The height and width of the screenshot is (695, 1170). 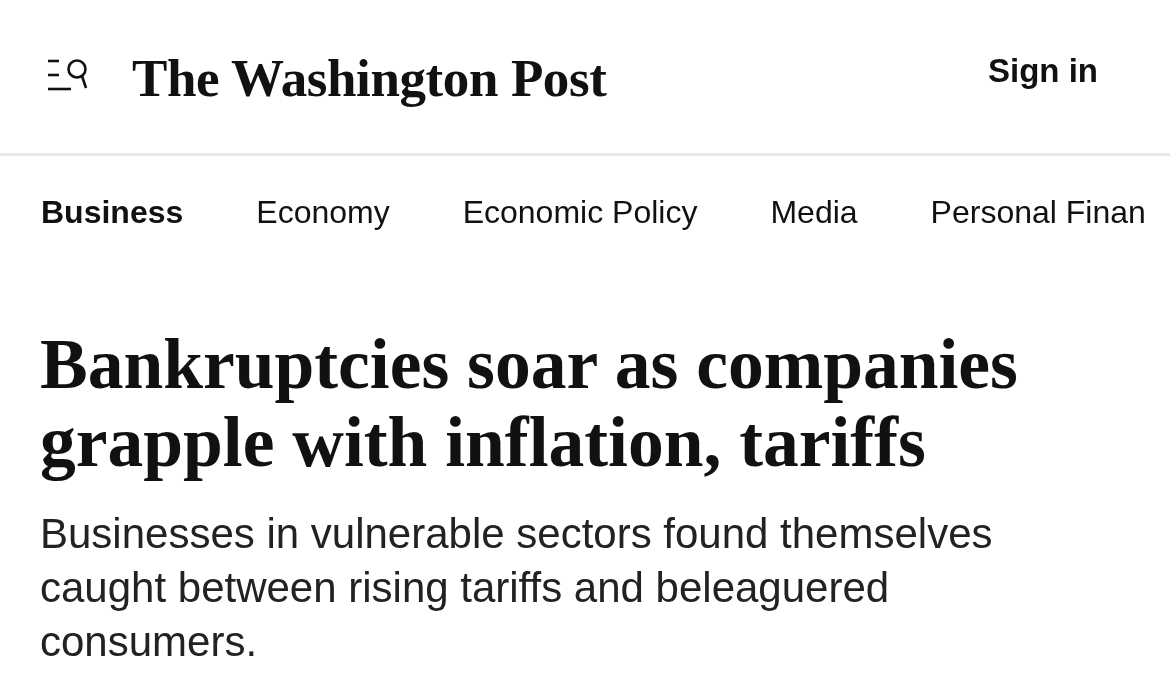 I want to click on section-tab: Business, so click(x=112, y=212).